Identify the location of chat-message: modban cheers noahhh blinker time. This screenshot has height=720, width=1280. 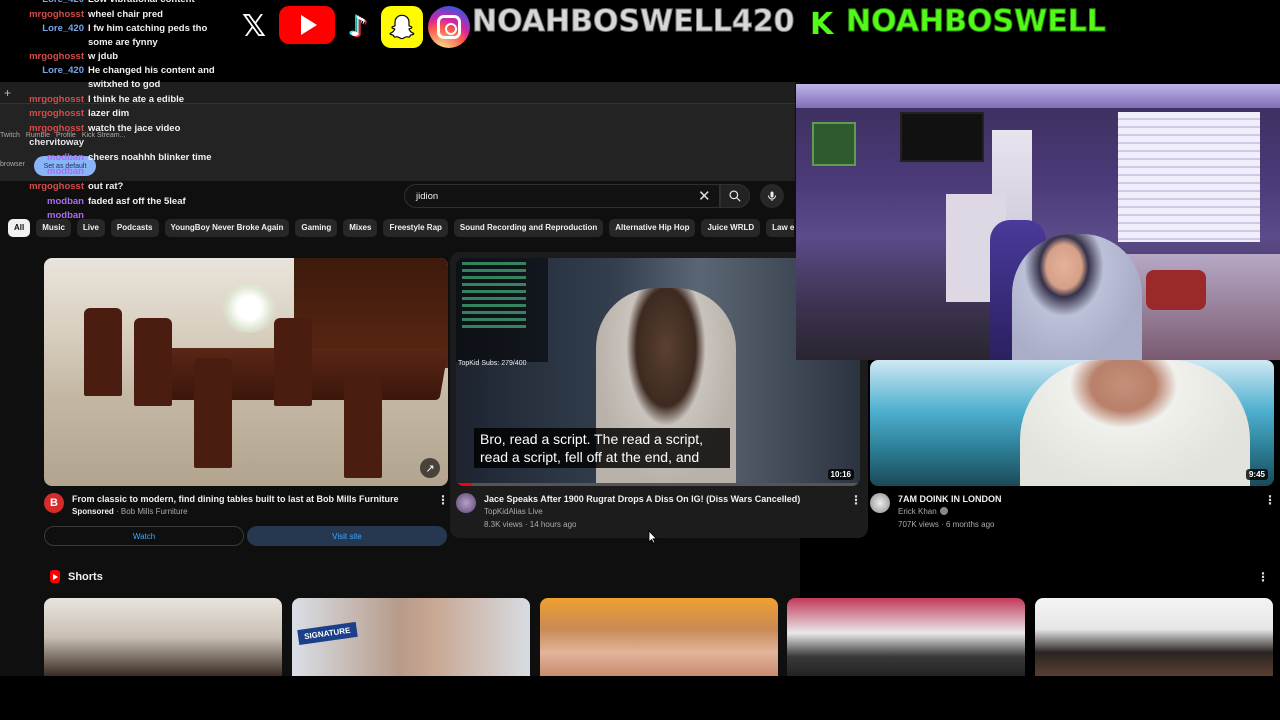
(115, 158).